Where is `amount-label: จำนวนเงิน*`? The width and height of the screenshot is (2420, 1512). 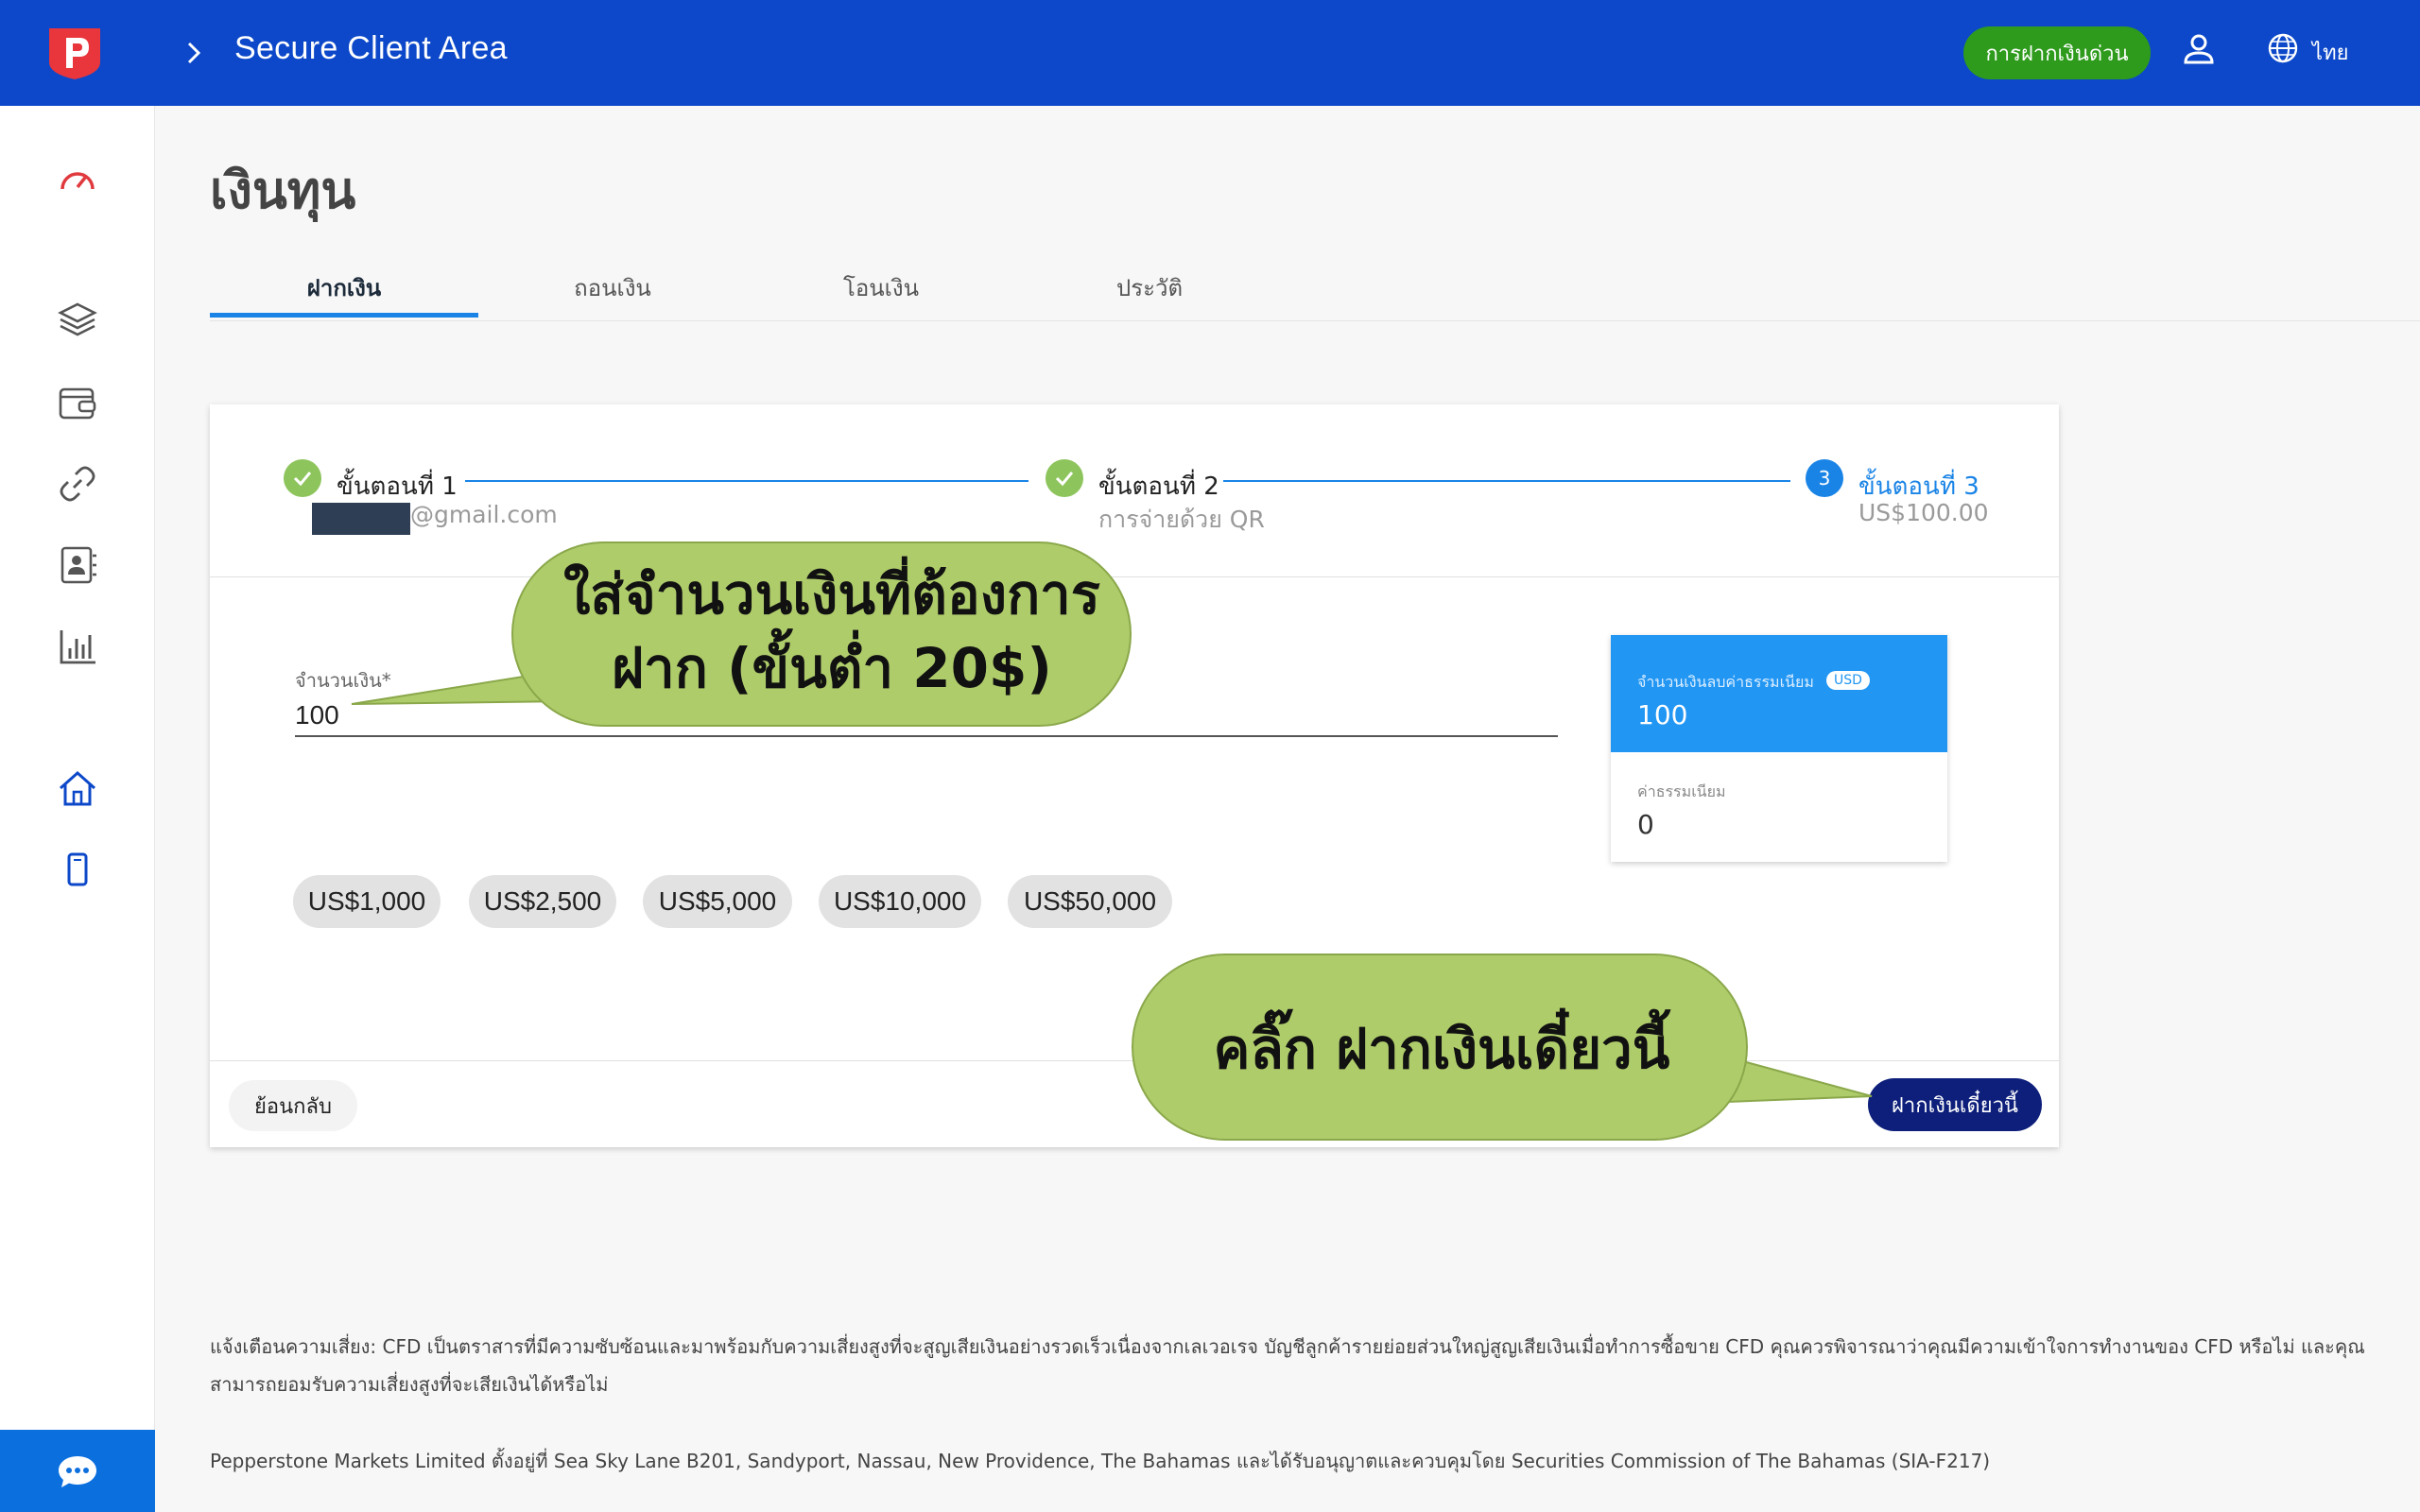 amount-label: จำนวนเงิน* is located at coordinates (343, 680).